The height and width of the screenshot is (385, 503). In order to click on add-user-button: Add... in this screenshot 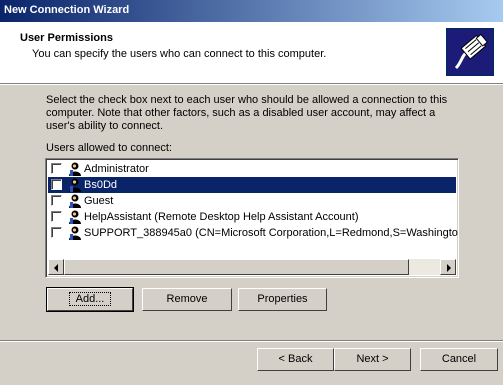, I will do `click(90, 299)`.